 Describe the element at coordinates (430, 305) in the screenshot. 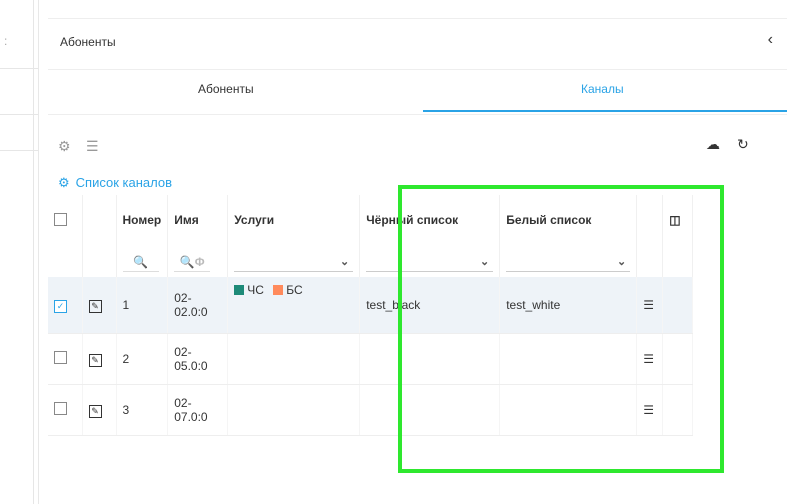

I see `cell-blacklist: test_black` at that location.